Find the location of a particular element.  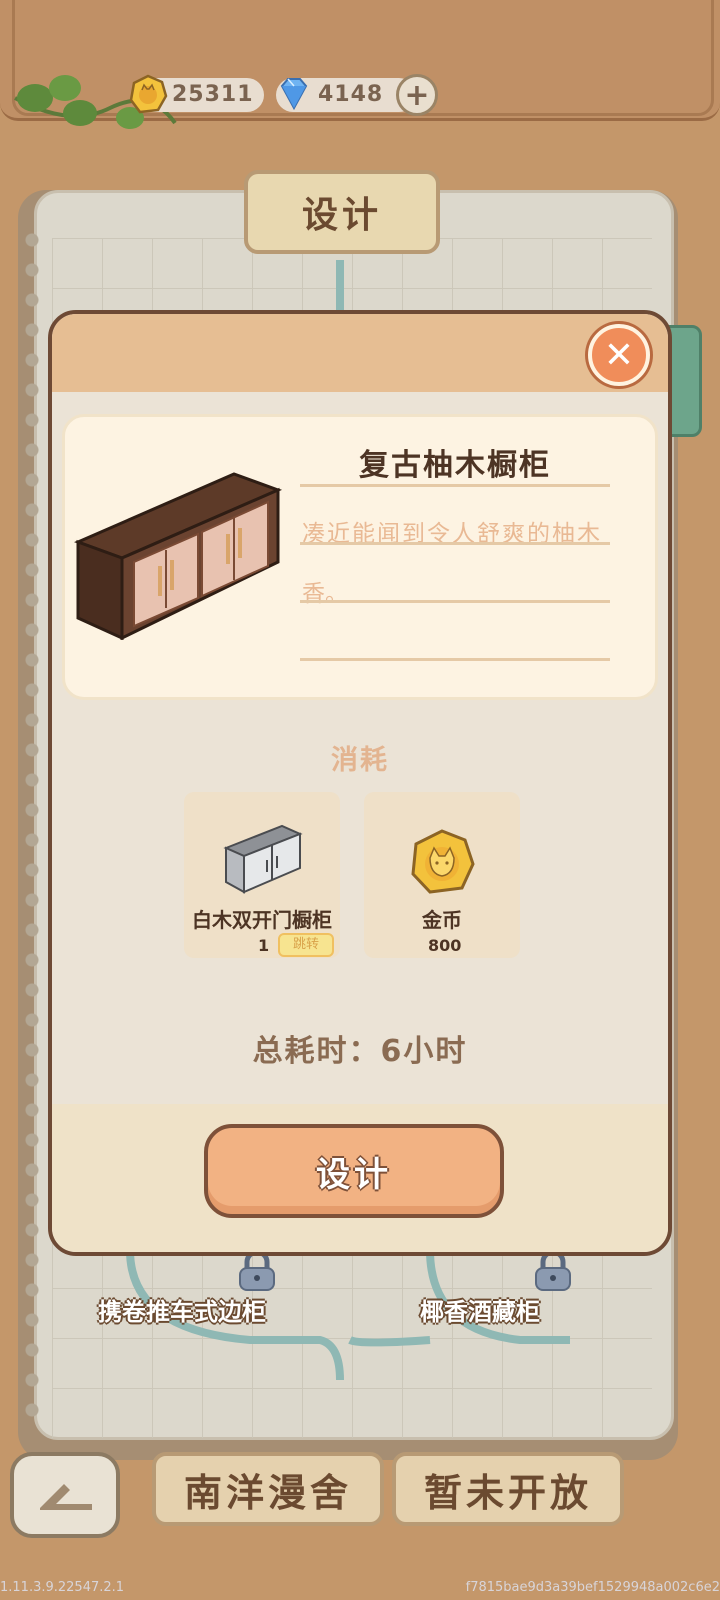

item-name: 复古柚木橱柜 is located at coordinates (455, 465).